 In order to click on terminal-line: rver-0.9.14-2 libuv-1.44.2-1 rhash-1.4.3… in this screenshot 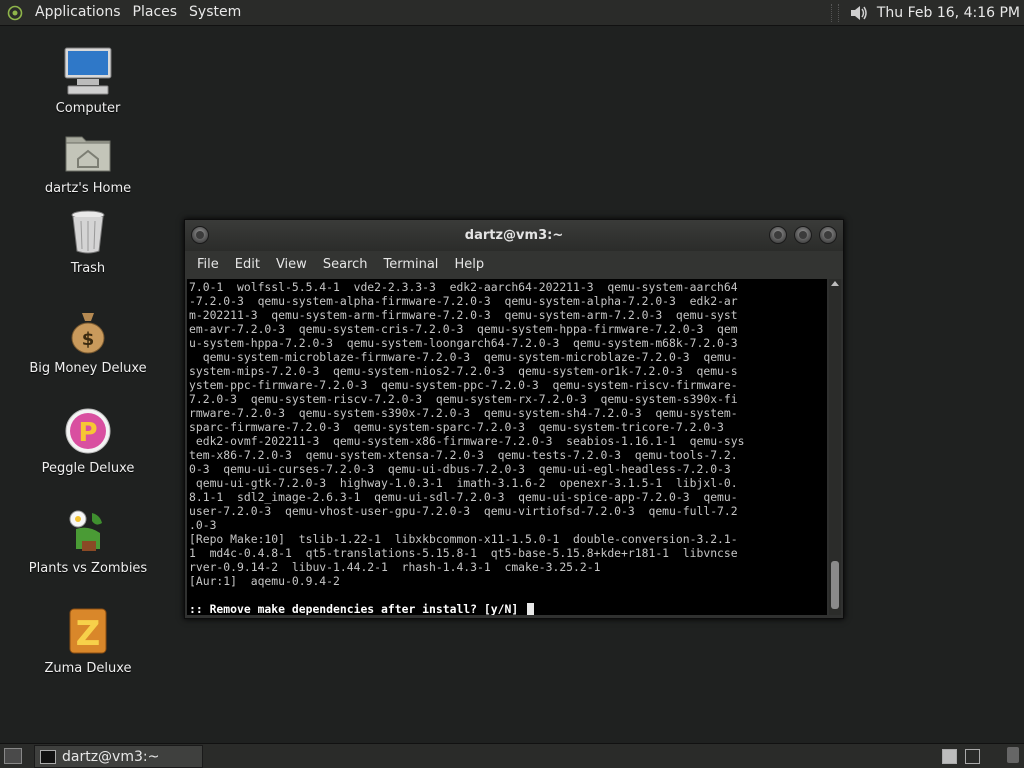, I will do `click(395, 567)`.